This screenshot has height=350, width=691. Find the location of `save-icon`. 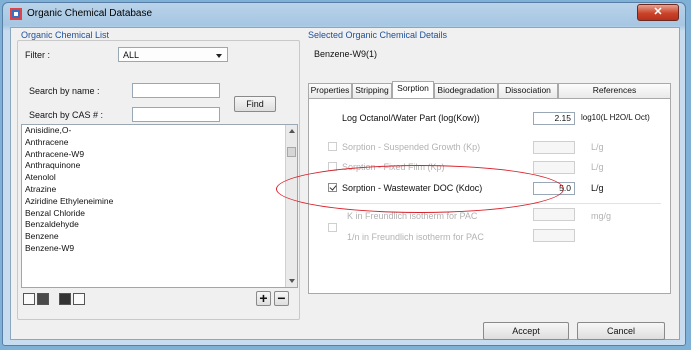

save-icon is located at coordinates (43, 299).